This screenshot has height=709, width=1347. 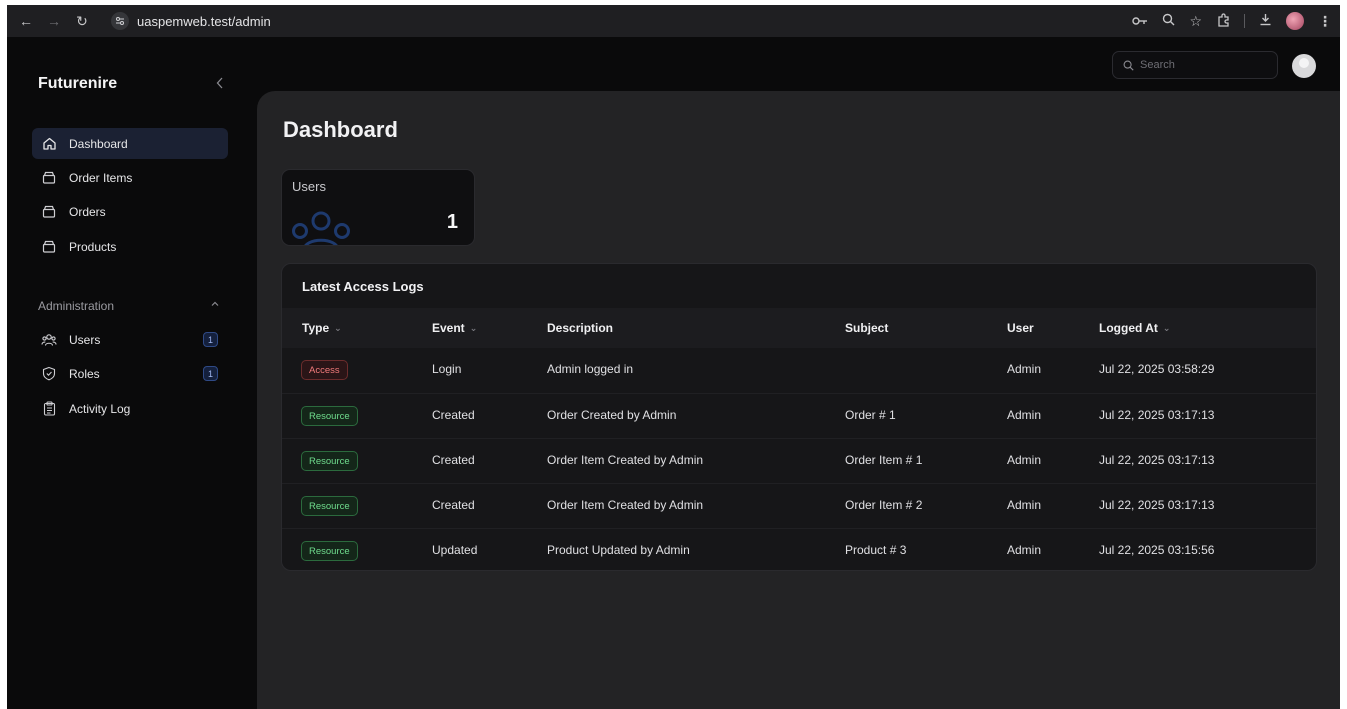 What do you see at coordinates (77, 84) in the screenshot?
I see `brand-logo: Futurenire` at bounding box center [77, 84].